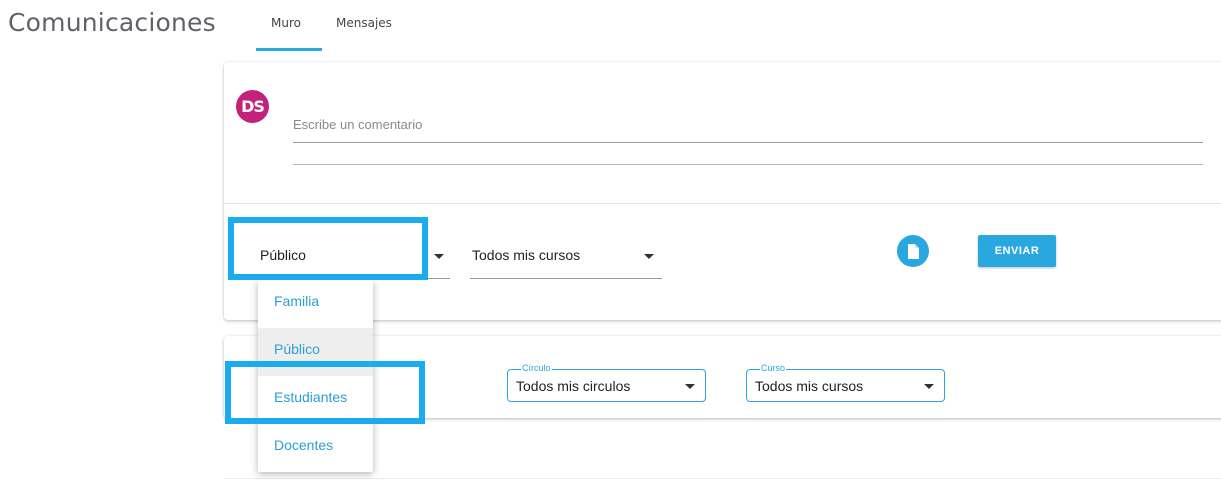 The image size is (1221, 482). I want to click on curso-select-value: Todos mis cursos, so click(809, 386).